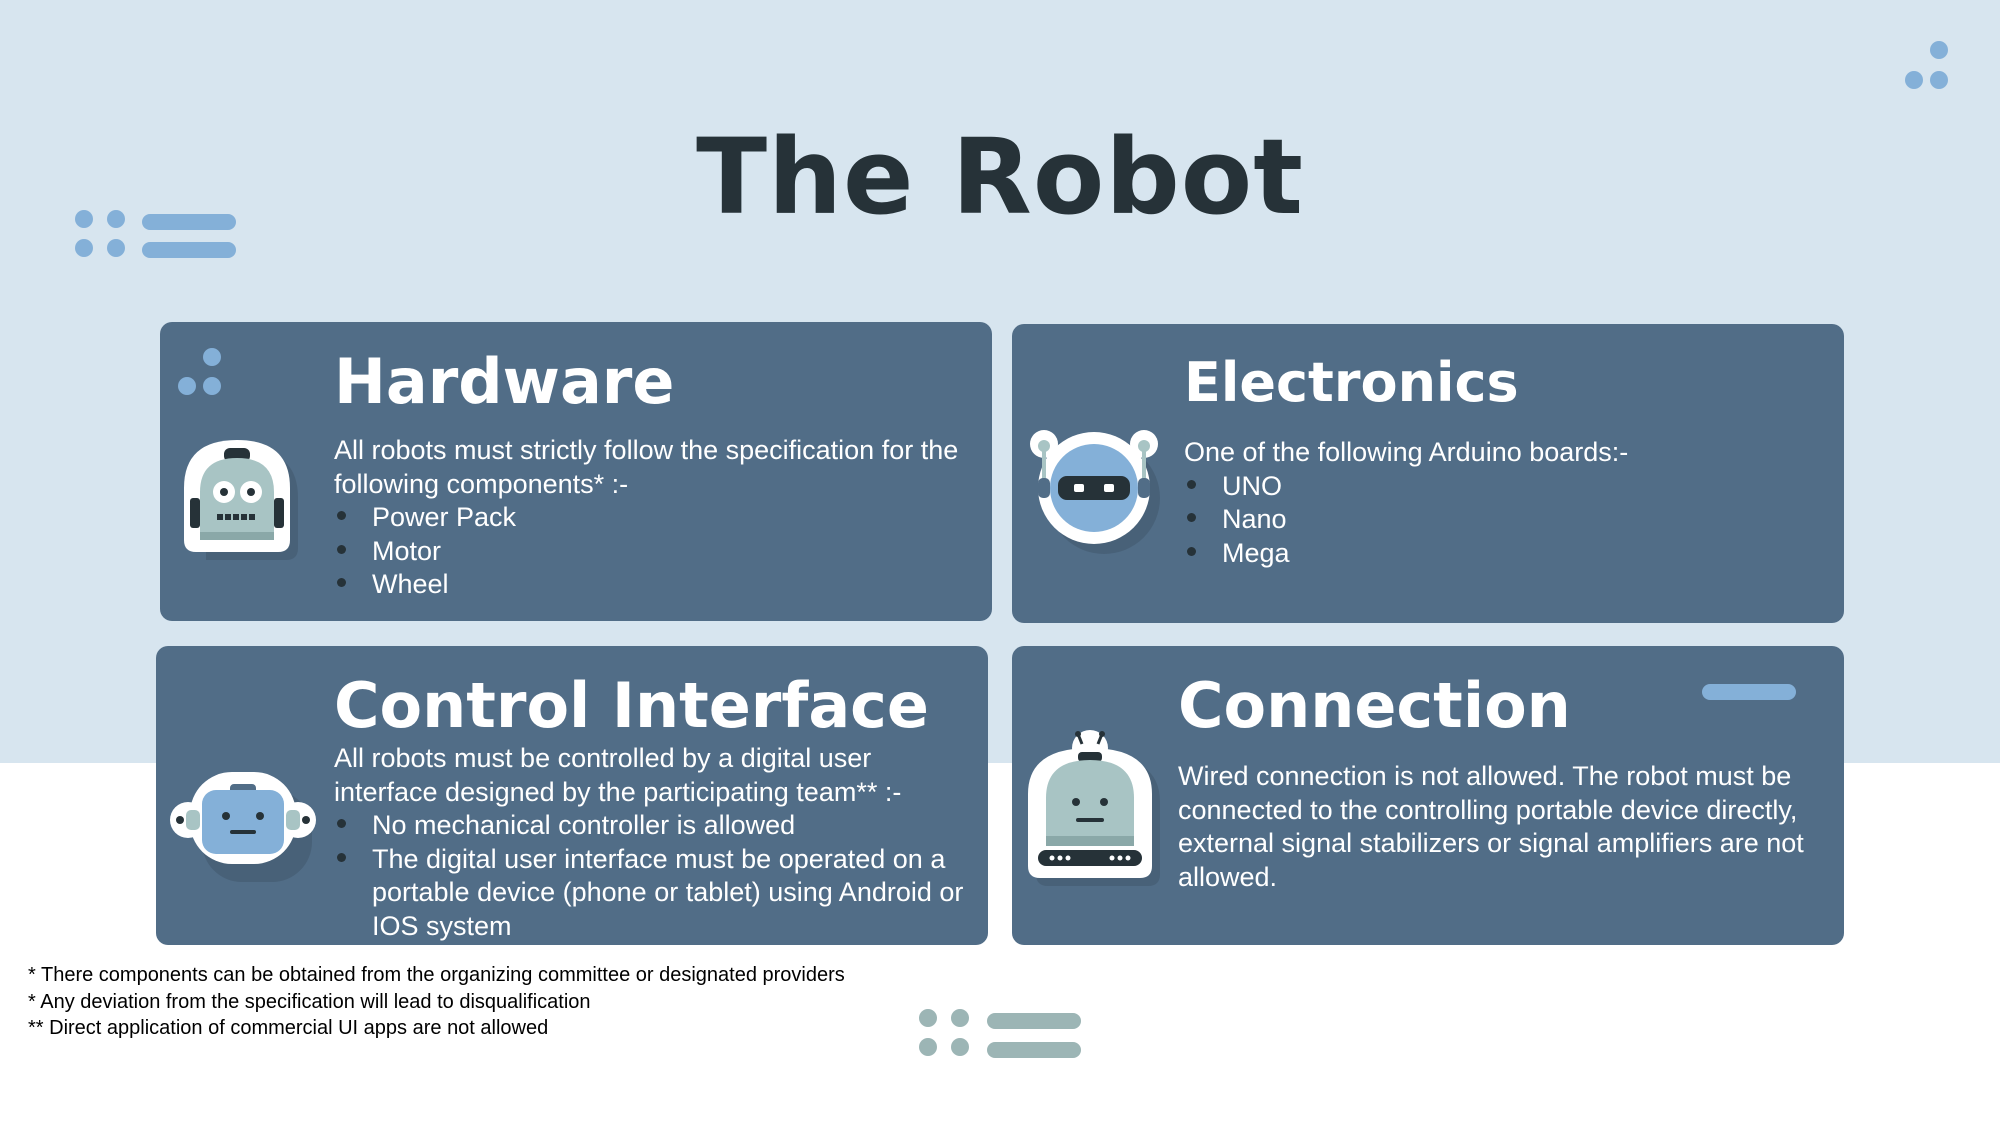  What do you see at coordinates (654, 826) in the screenshot?
I see `list-item: No mechanical controller is allowed` at bounding box center [654, 826].